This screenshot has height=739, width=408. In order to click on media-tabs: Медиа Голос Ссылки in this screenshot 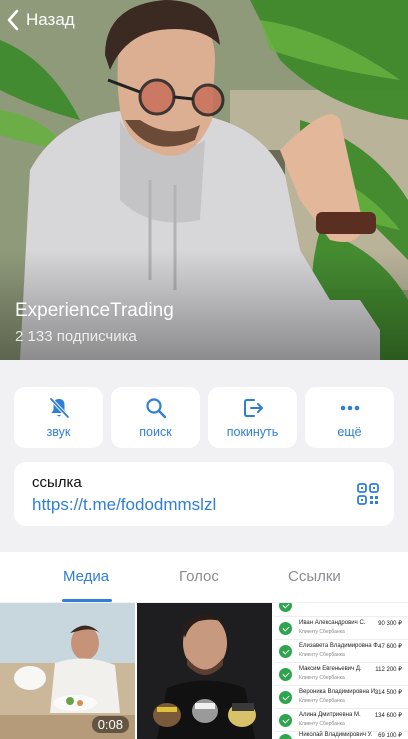, I will do `click(204, 577)`.